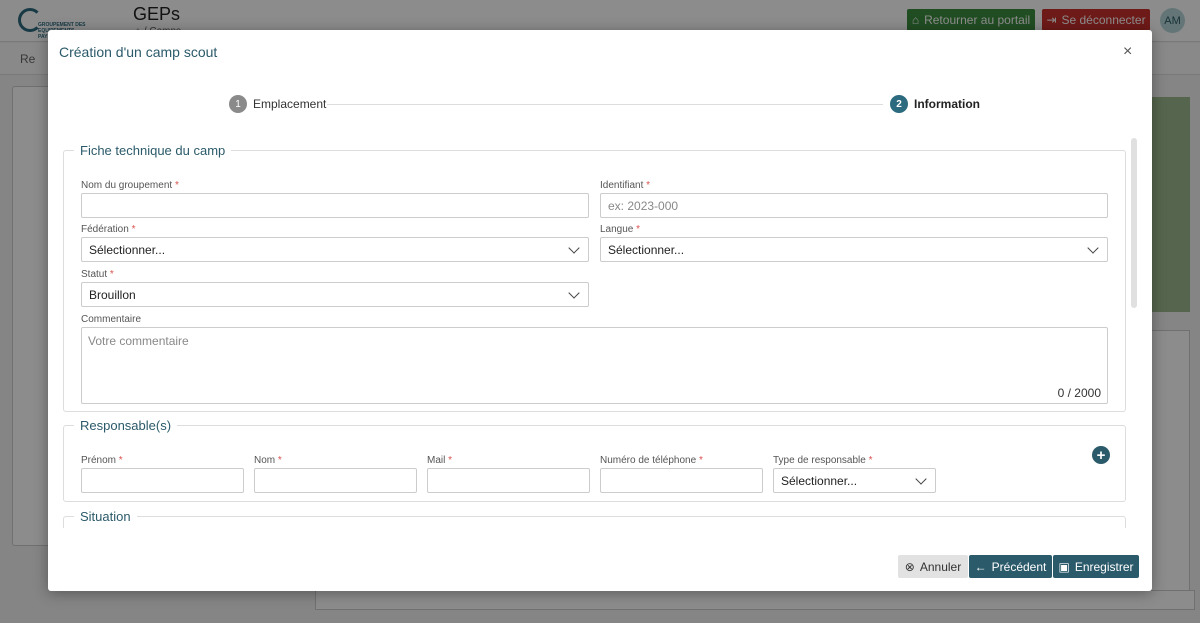 Image resolution: width=1200 pixels, height=623 pixels. Describe the element at coordinates (681, 480) in the screenshot. I see `telephone-input` at that location.